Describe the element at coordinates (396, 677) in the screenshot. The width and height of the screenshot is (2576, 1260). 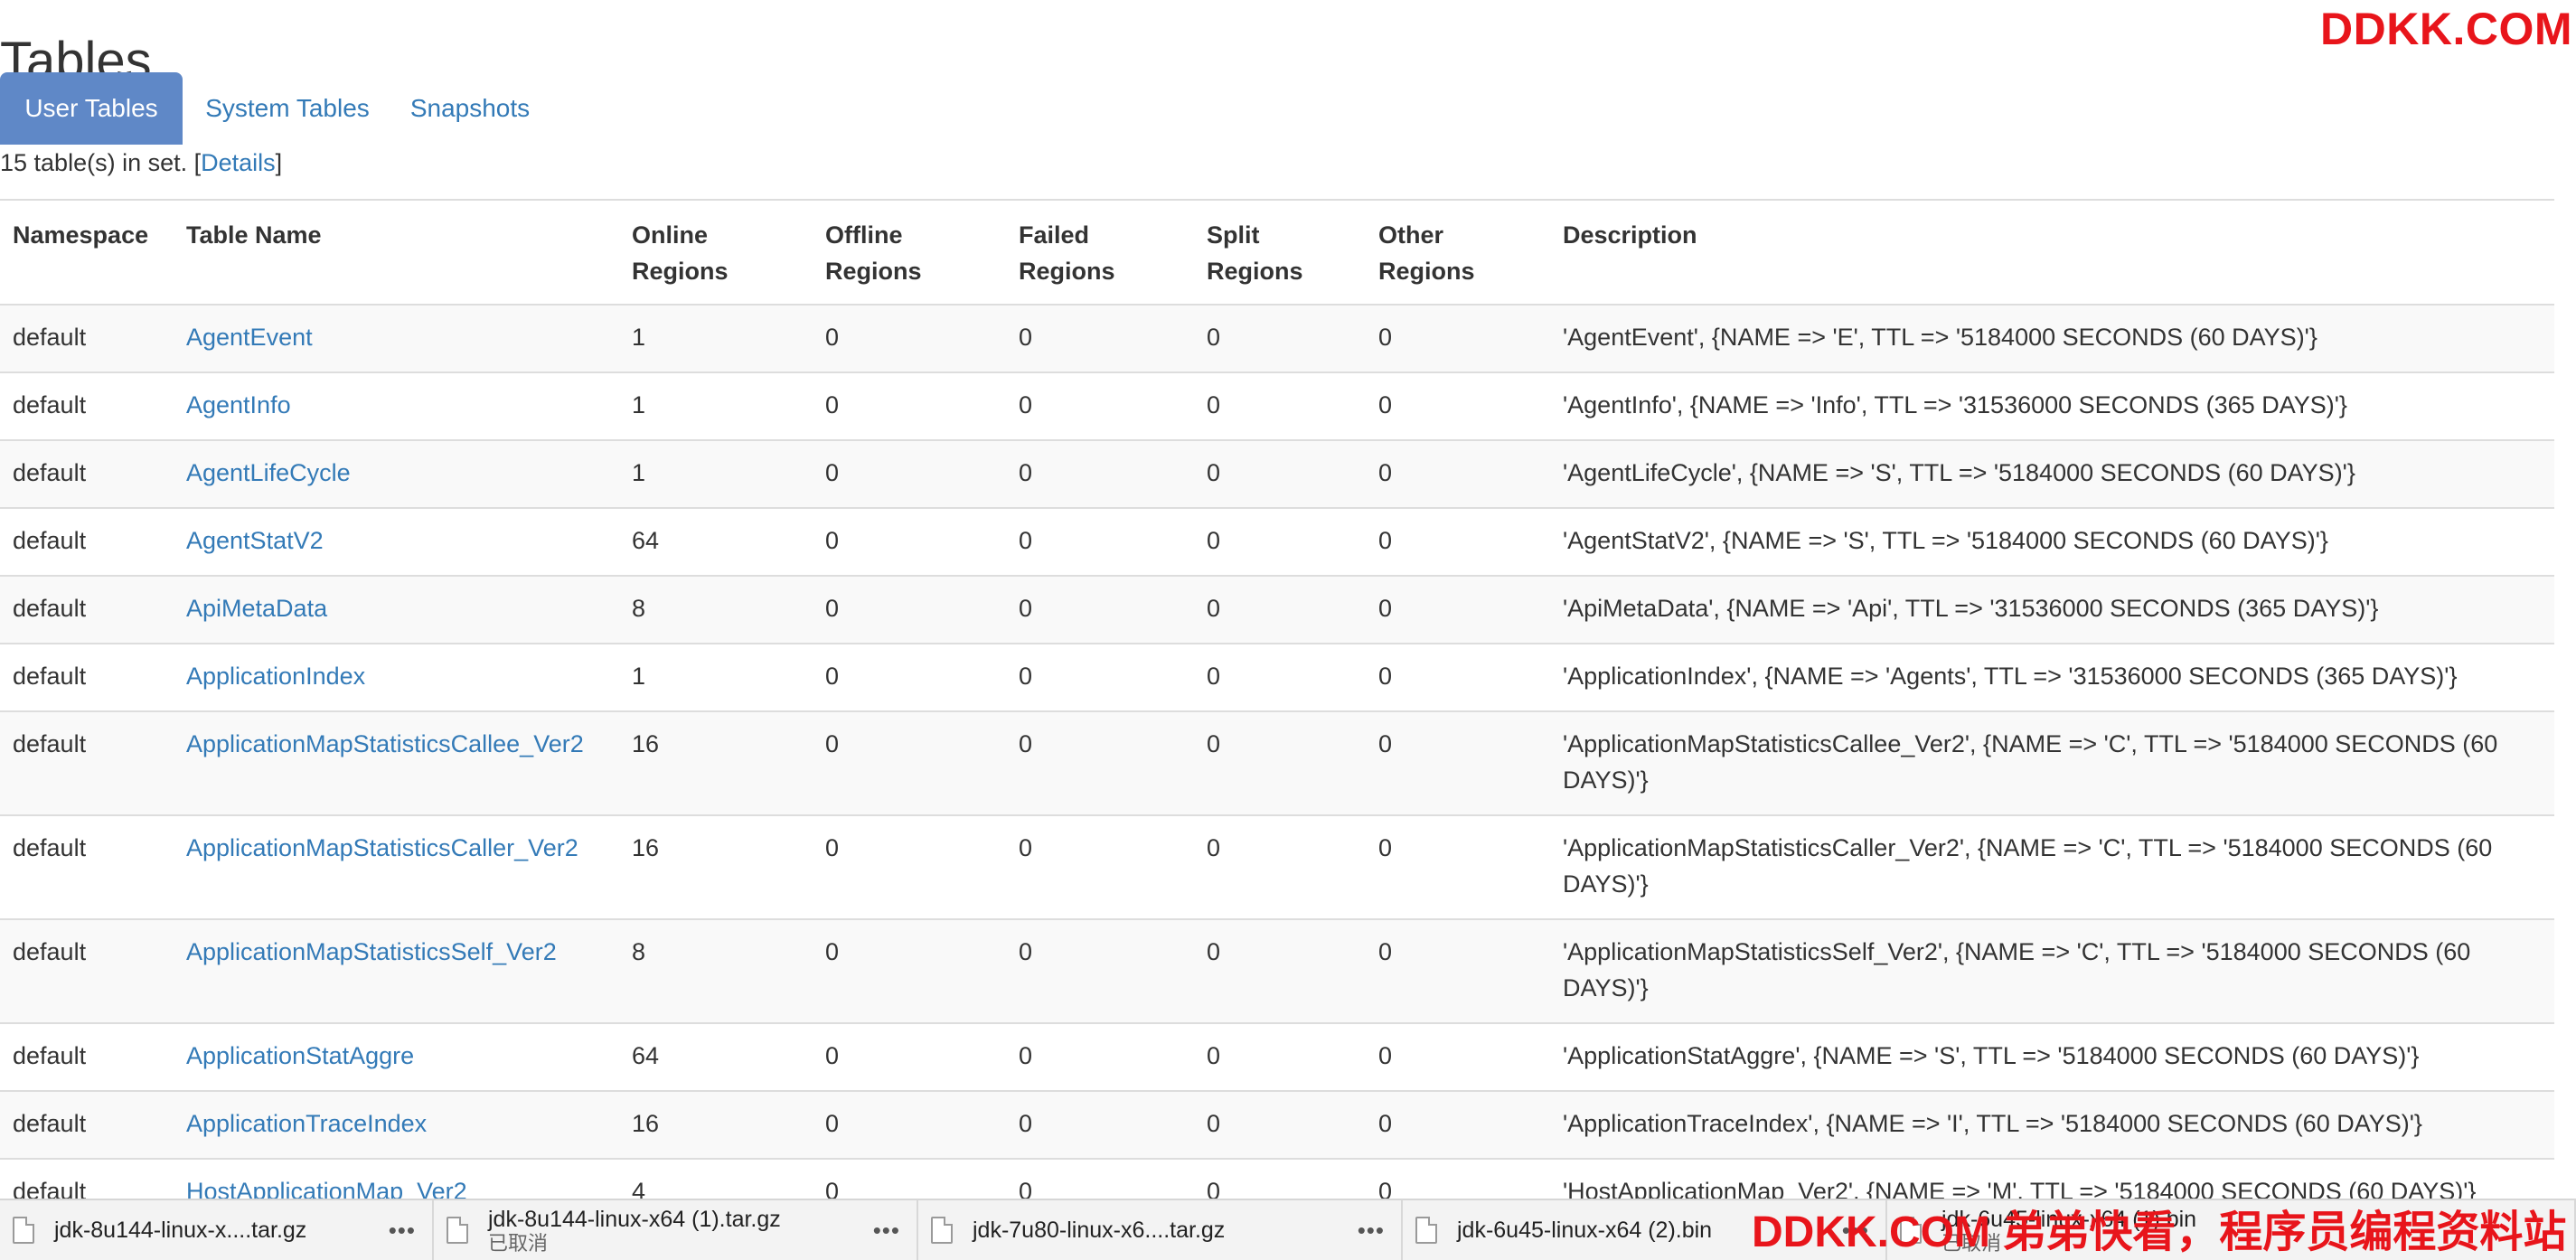
I see `cell-table-name: ApplicationIndex` at that location.